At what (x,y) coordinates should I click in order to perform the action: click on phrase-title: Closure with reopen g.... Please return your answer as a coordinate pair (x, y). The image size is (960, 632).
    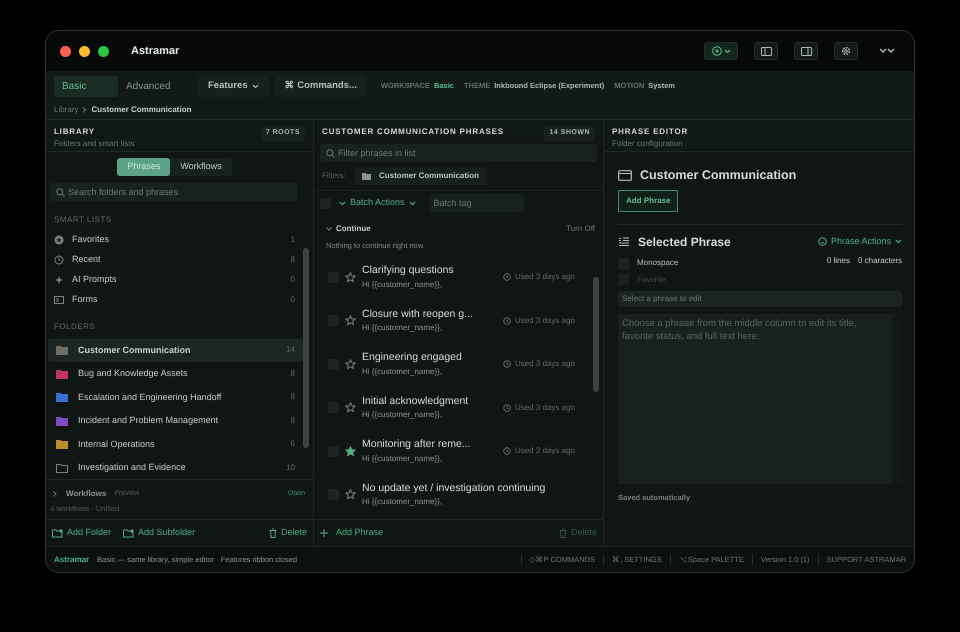
    Looking at the image, I should click on (417, 314).